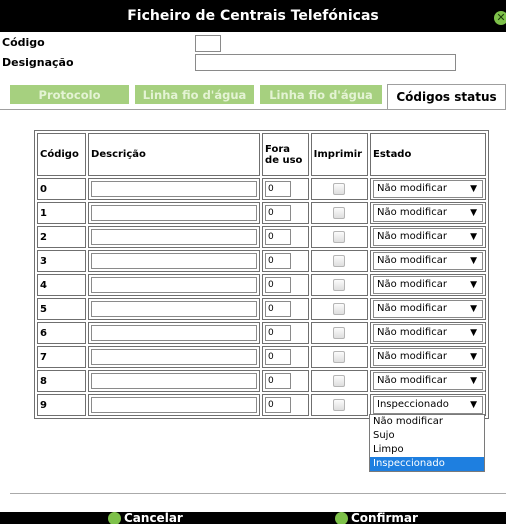  I want to click on dropdown-option: Inspeccionado, so click(427, 464).